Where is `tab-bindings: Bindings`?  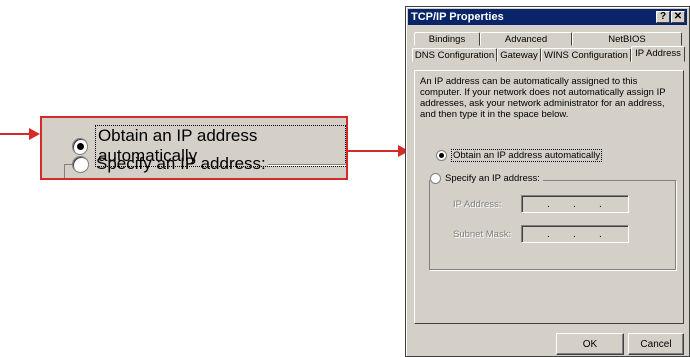
tab-bindings: Bindings is located at coordinates (447, 39).